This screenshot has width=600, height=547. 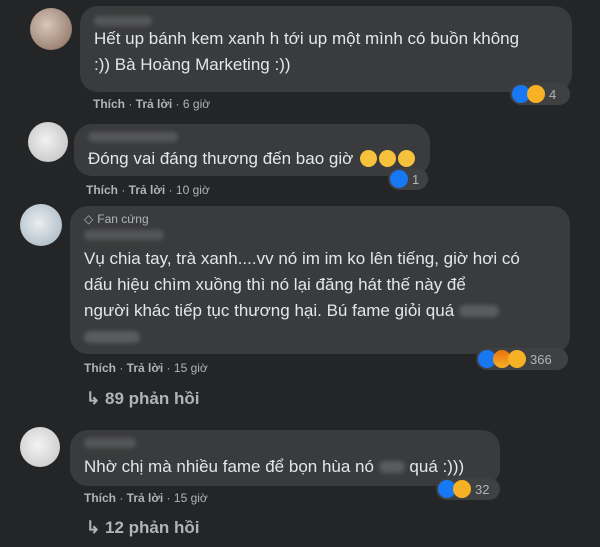 What do you see at coordinates (152, 398) in the screenshot?
I see `replies-count: 89 phản hồi` at bounding box center [152, 398].